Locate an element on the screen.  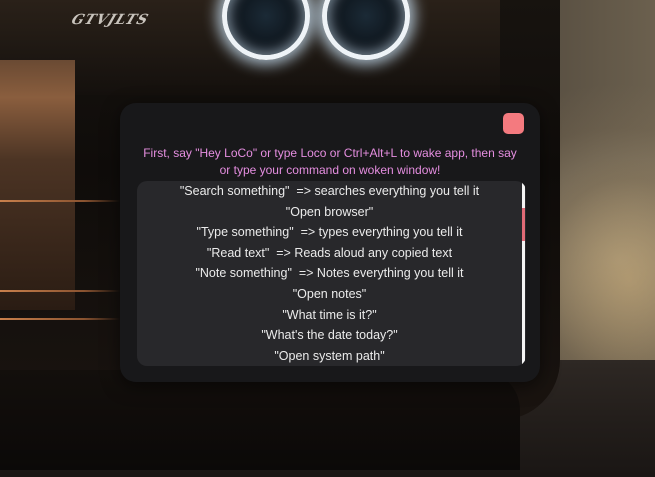
command-item: "Open notes" is located at coordinates (329, 293).